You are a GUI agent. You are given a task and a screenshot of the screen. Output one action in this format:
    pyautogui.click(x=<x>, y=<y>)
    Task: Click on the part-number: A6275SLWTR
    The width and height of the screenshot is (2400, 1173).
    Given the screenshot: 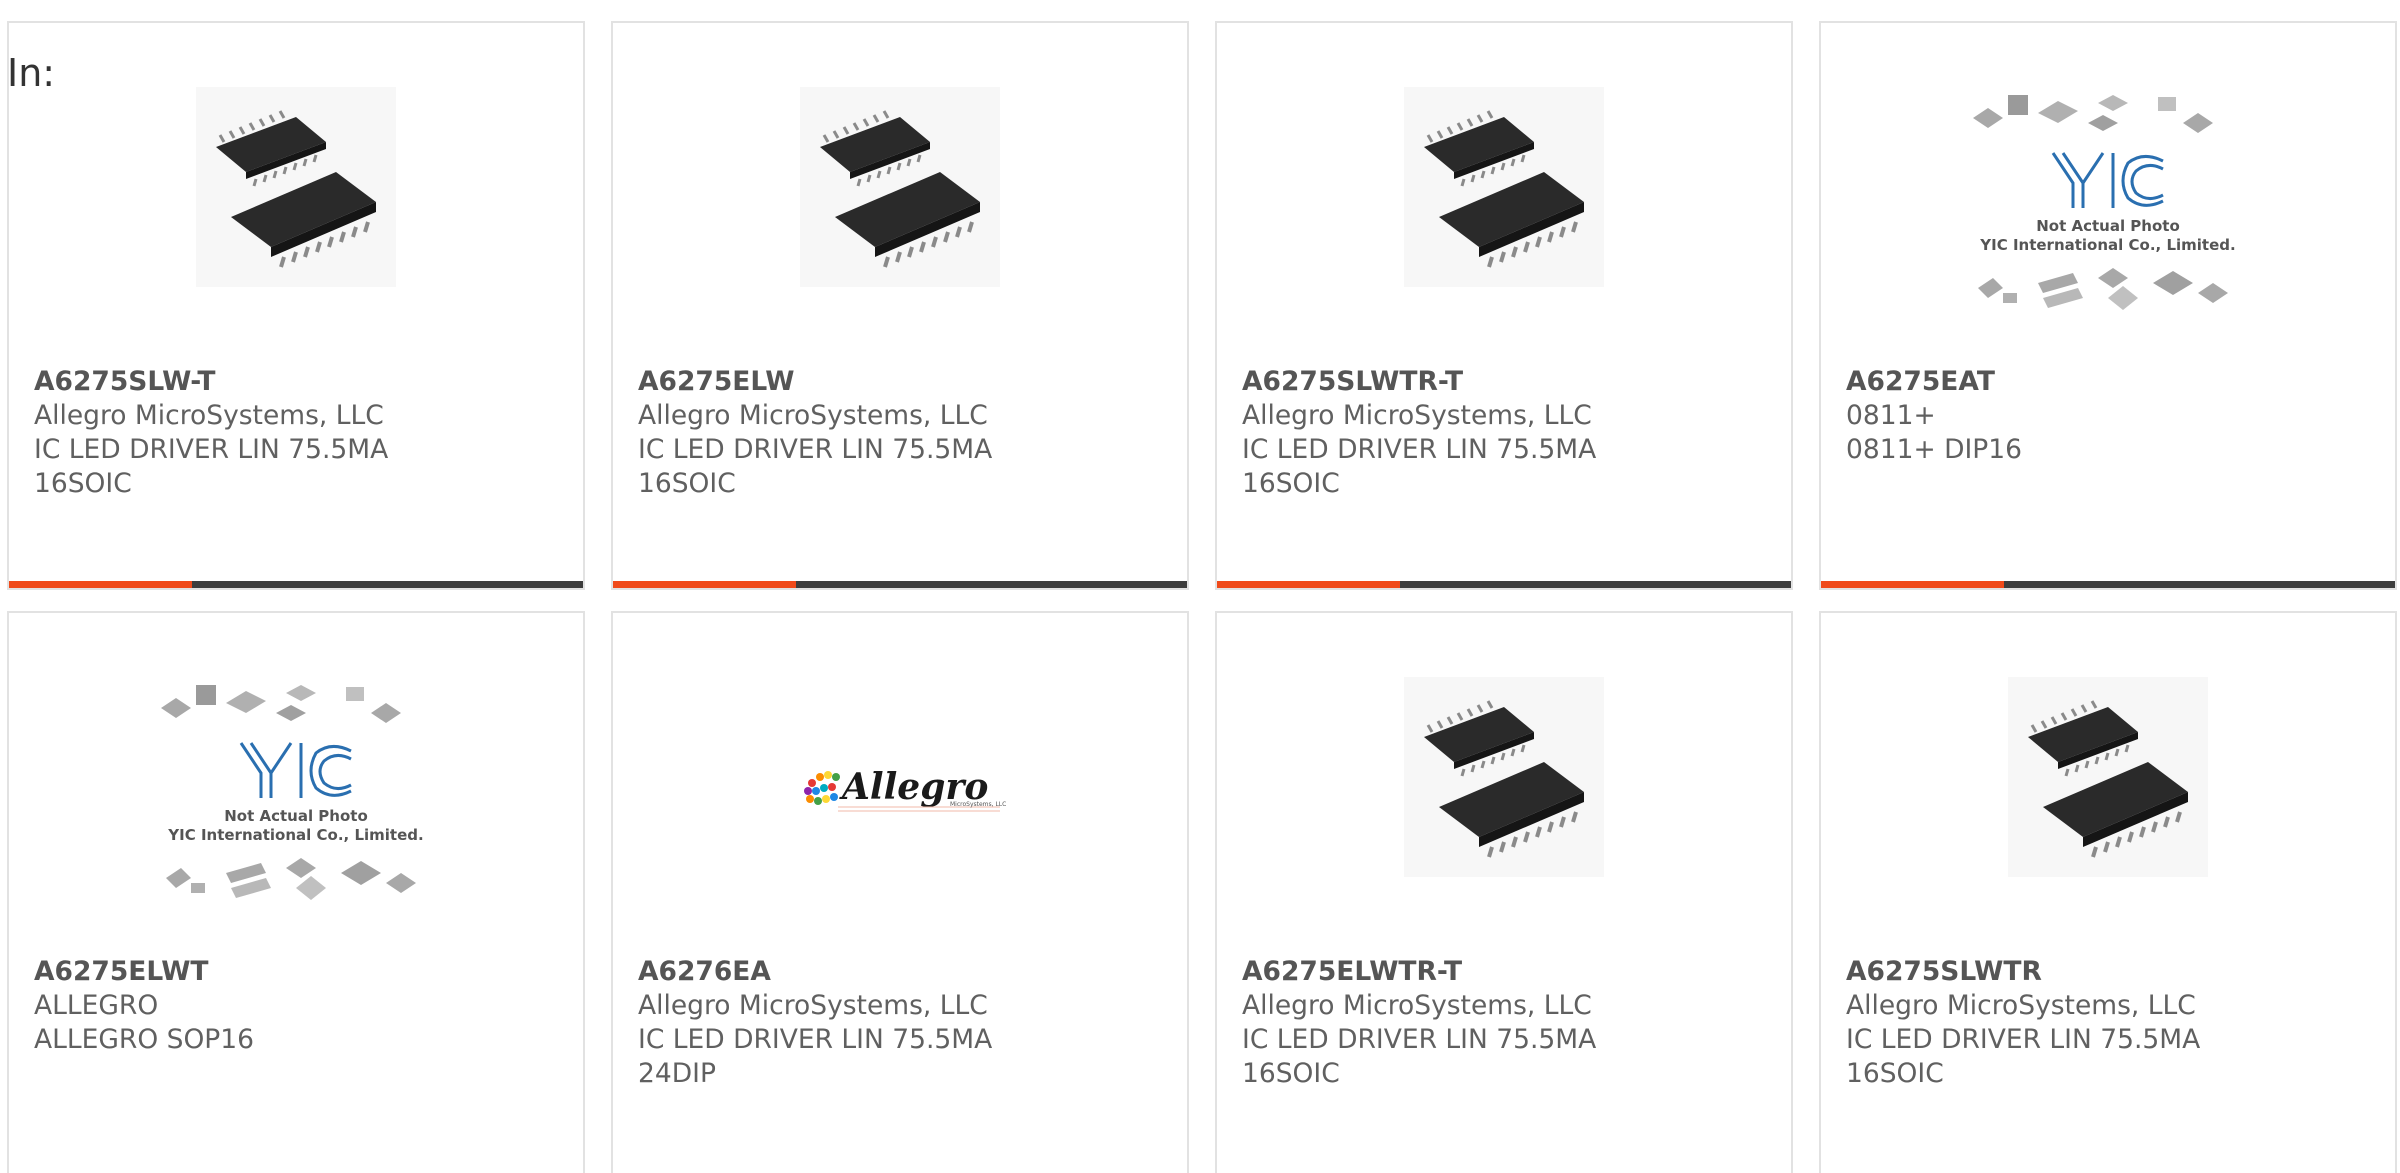 What is the action you would take?
    pyautogui.click(x=2110, y=972)
    